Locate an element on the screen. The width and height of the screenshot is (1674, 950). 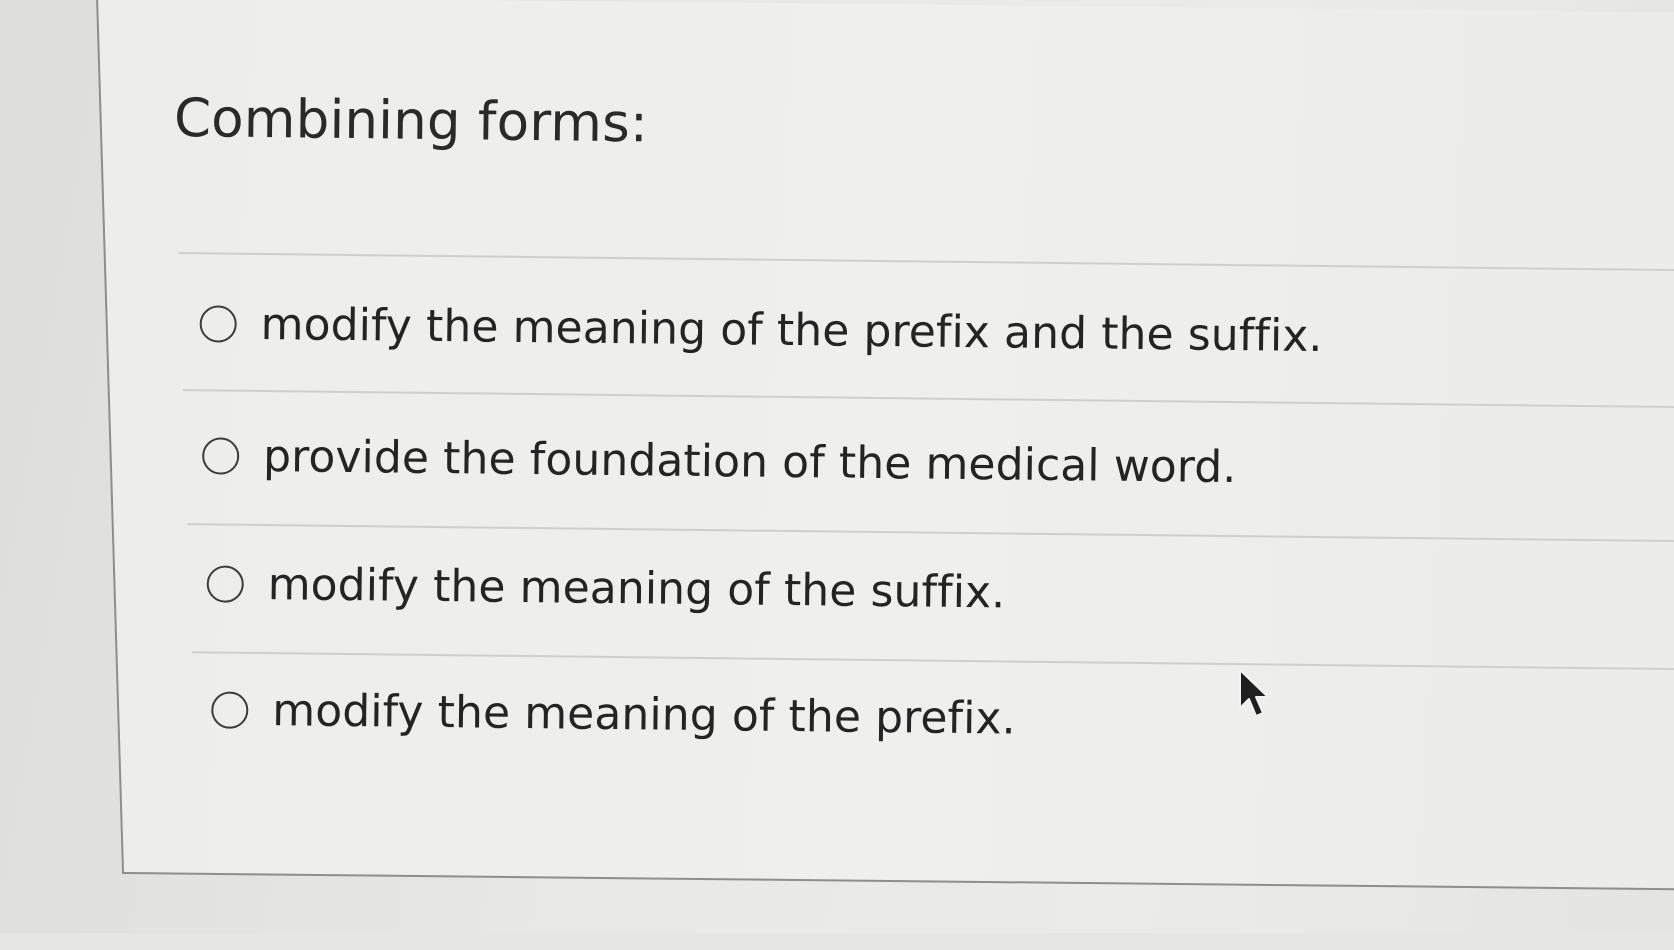
question-title: Combining forms: is located at coordinates (411, 121).